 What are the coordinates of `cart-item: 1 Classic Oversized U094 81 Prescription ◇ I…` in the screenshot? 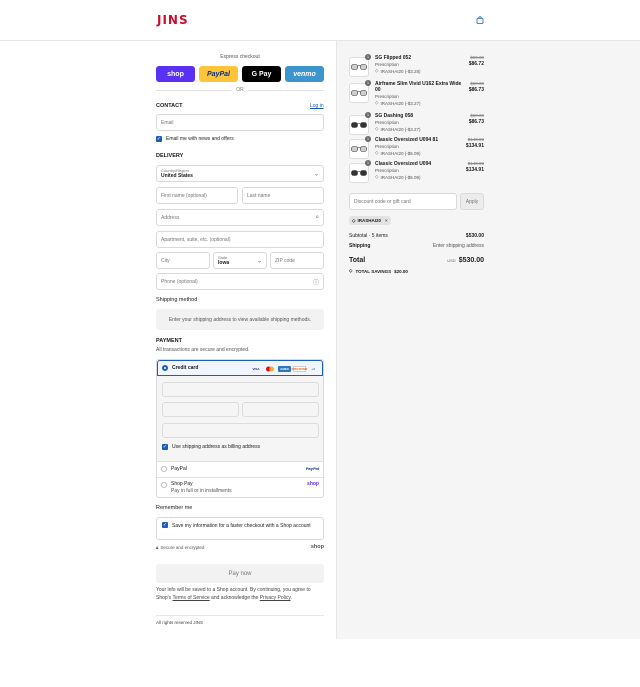 It's located at (416, 147).